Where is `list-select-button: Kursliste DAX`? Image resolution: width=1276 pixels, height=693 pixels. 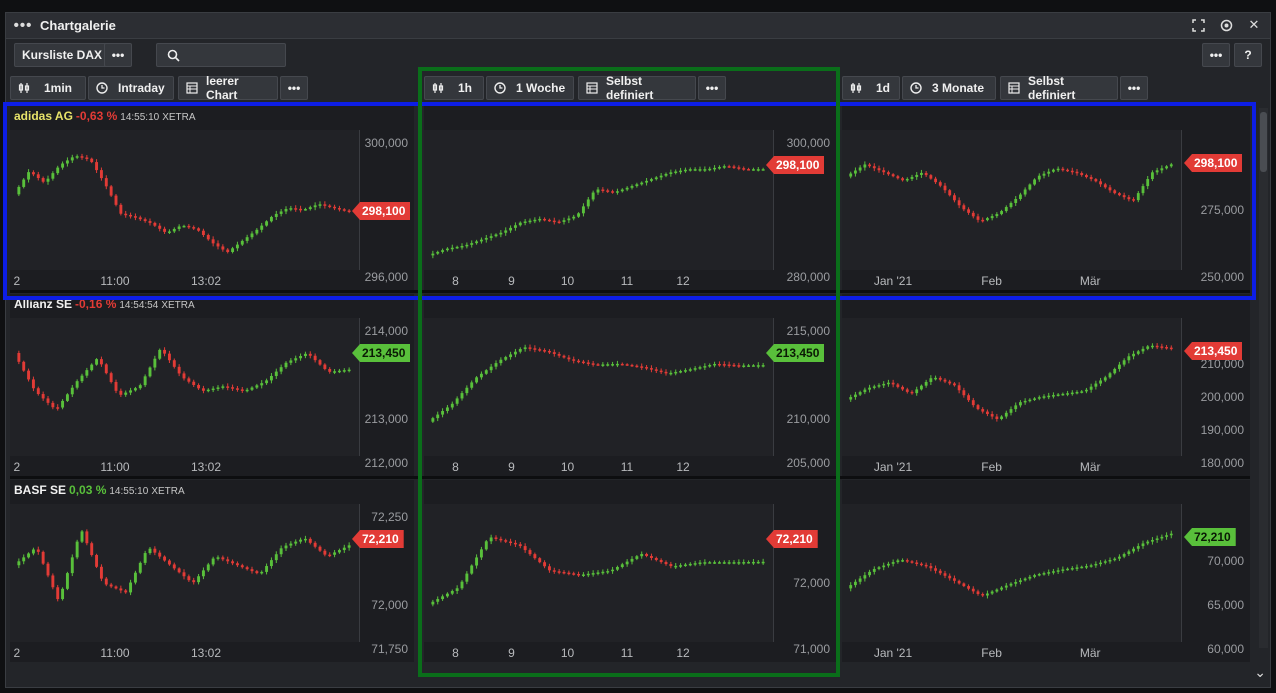 list-select-button: Kursliste DAX is located at coordinates (62, 55).